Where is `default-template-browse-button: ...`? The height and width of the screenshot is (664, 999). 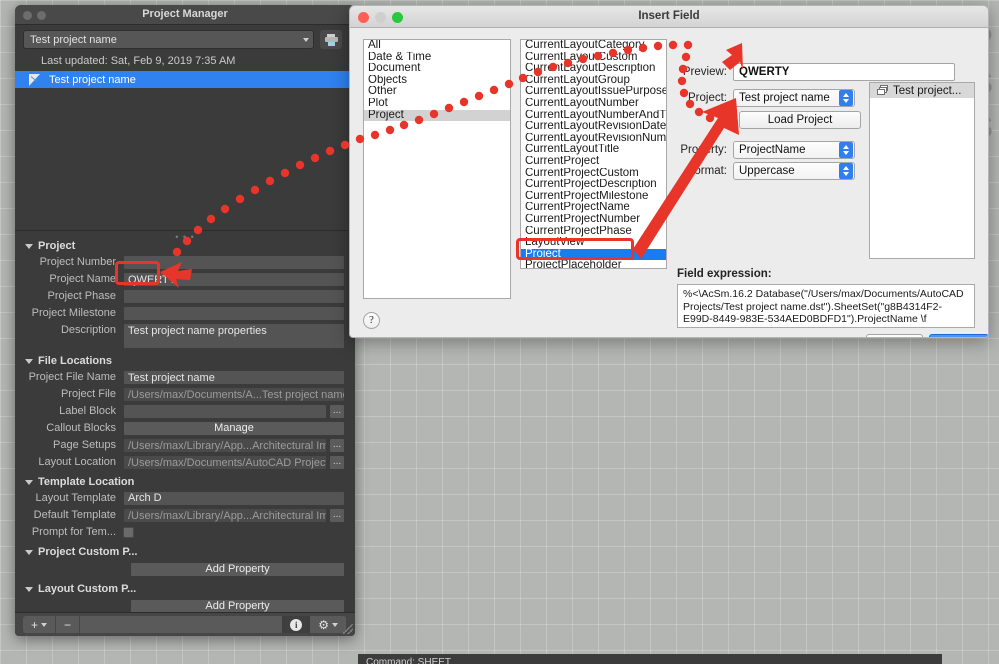 default-template-browse-button: ... is located at coordinates (337, 515).